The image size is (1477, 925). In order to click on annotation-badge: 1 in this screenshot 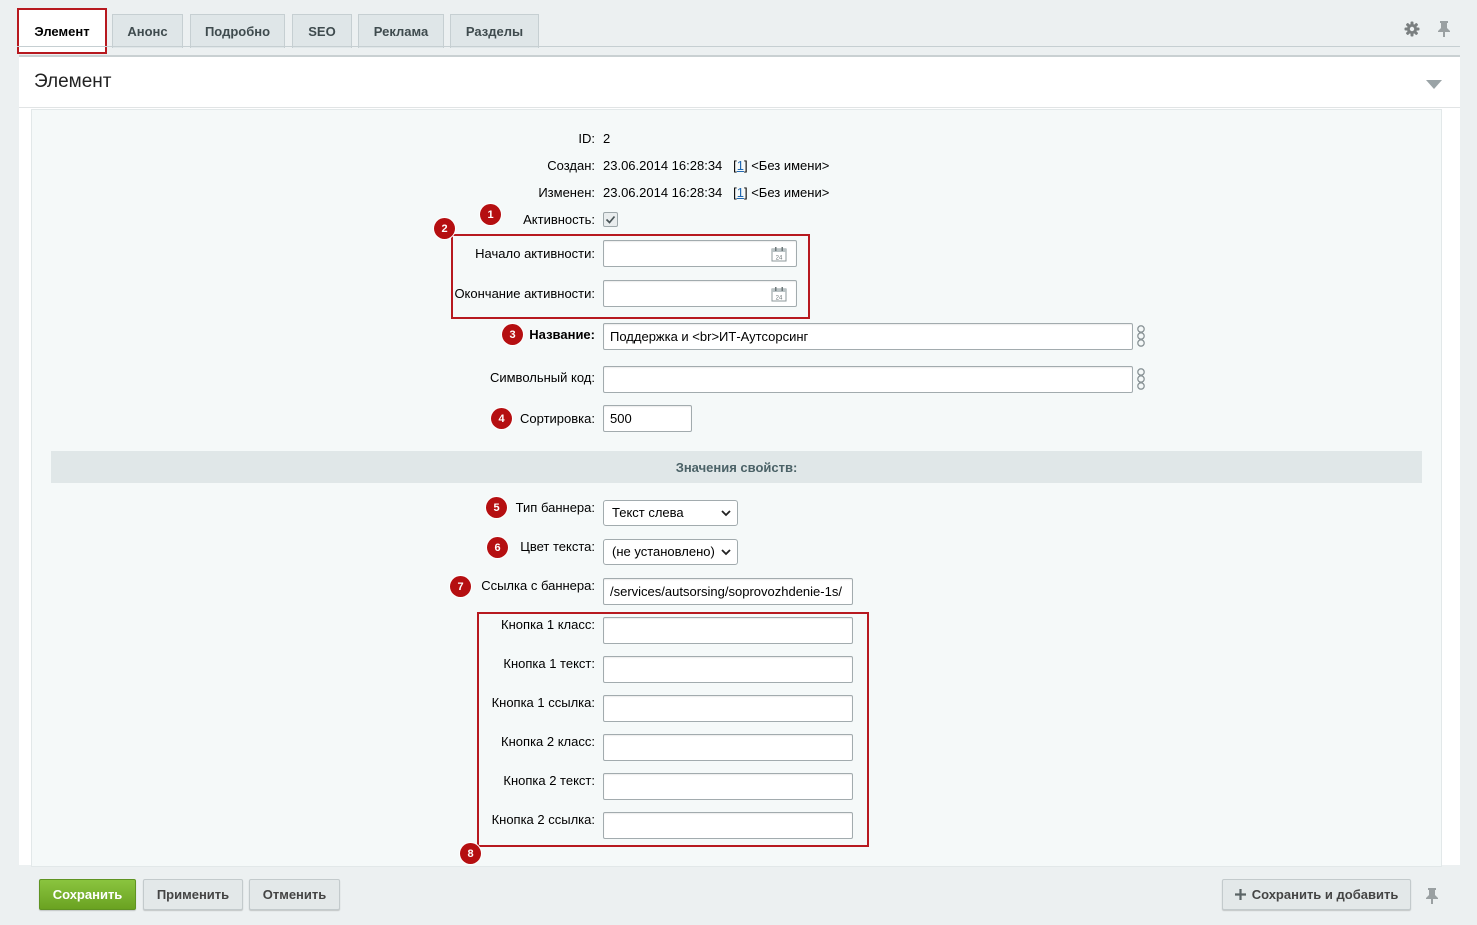, I will do `click(490, 214)`.